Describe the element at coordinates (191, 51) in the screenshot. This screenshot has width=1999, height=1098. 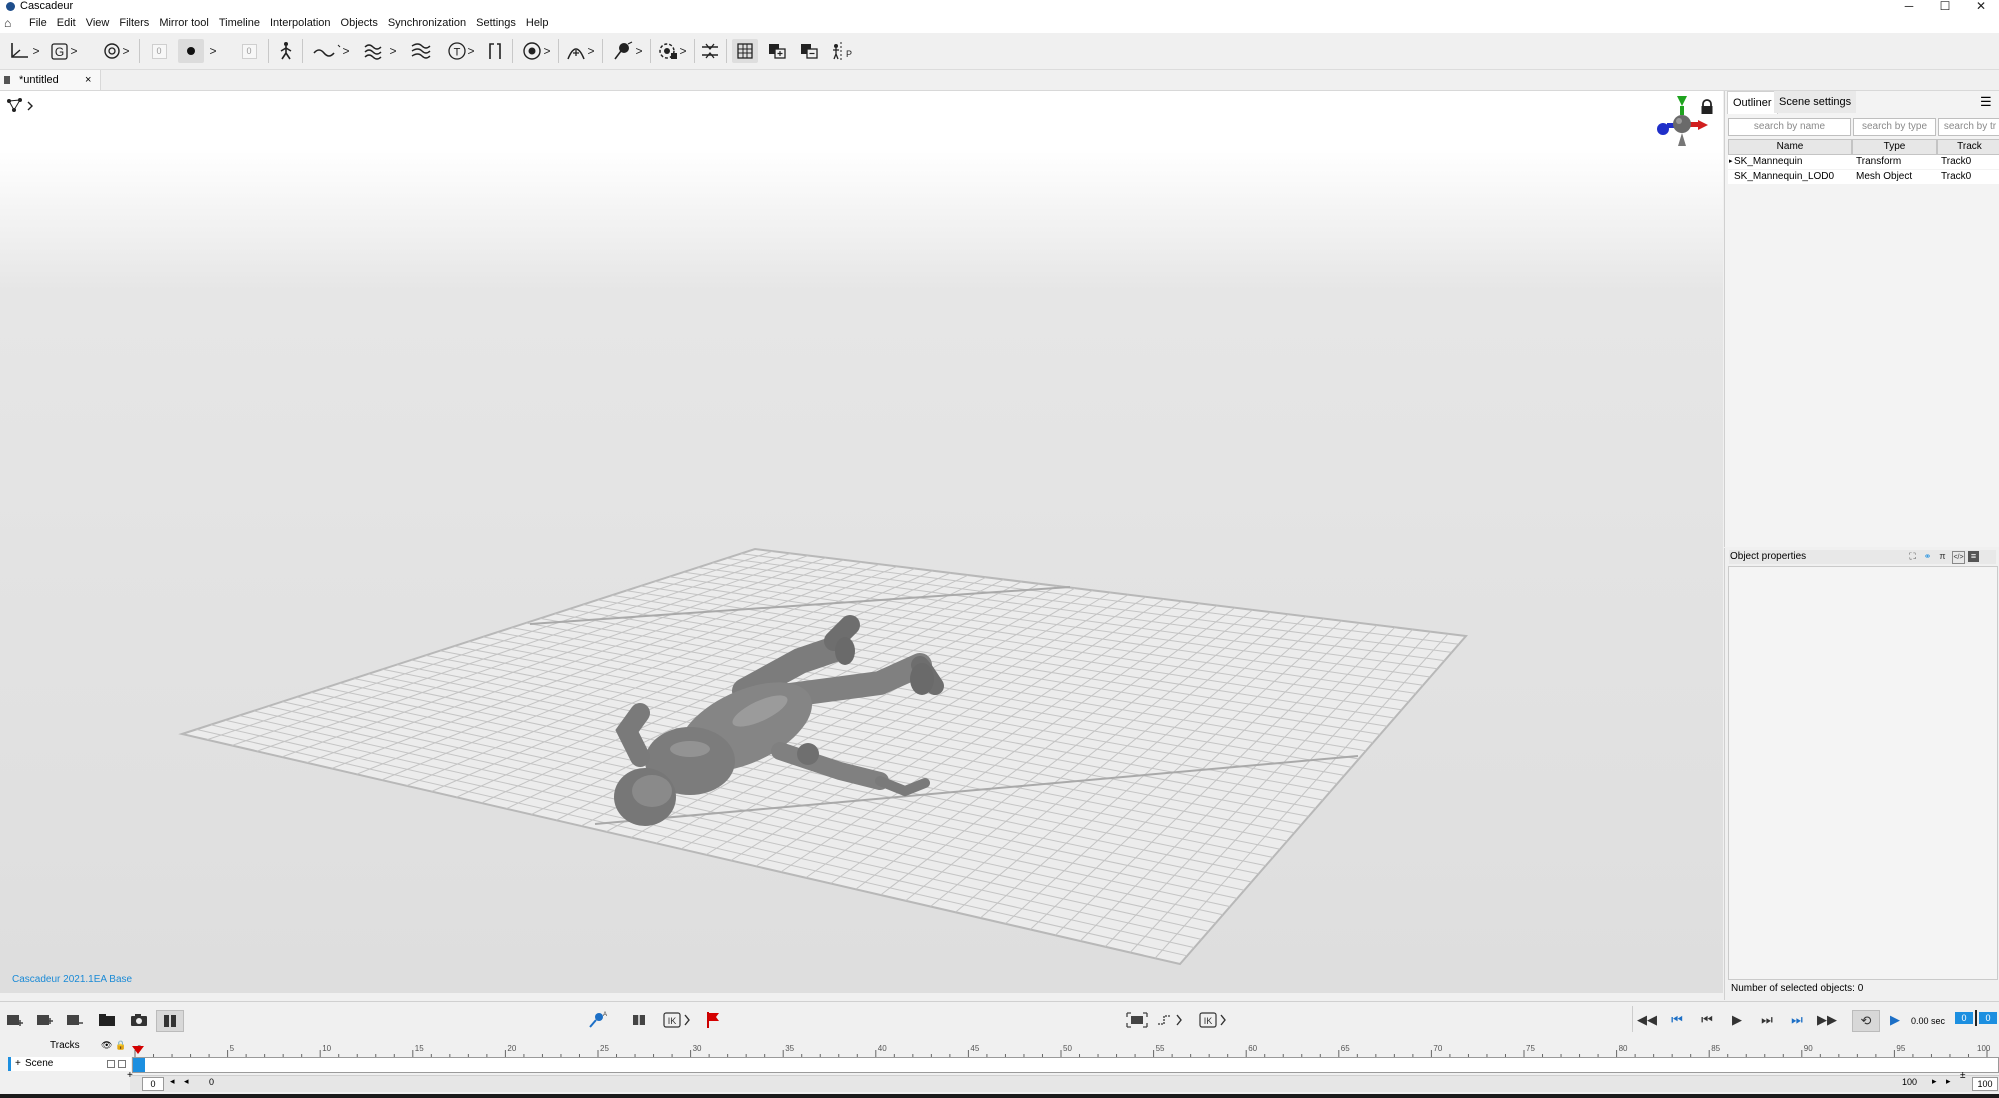
I see `record-button` at that location.